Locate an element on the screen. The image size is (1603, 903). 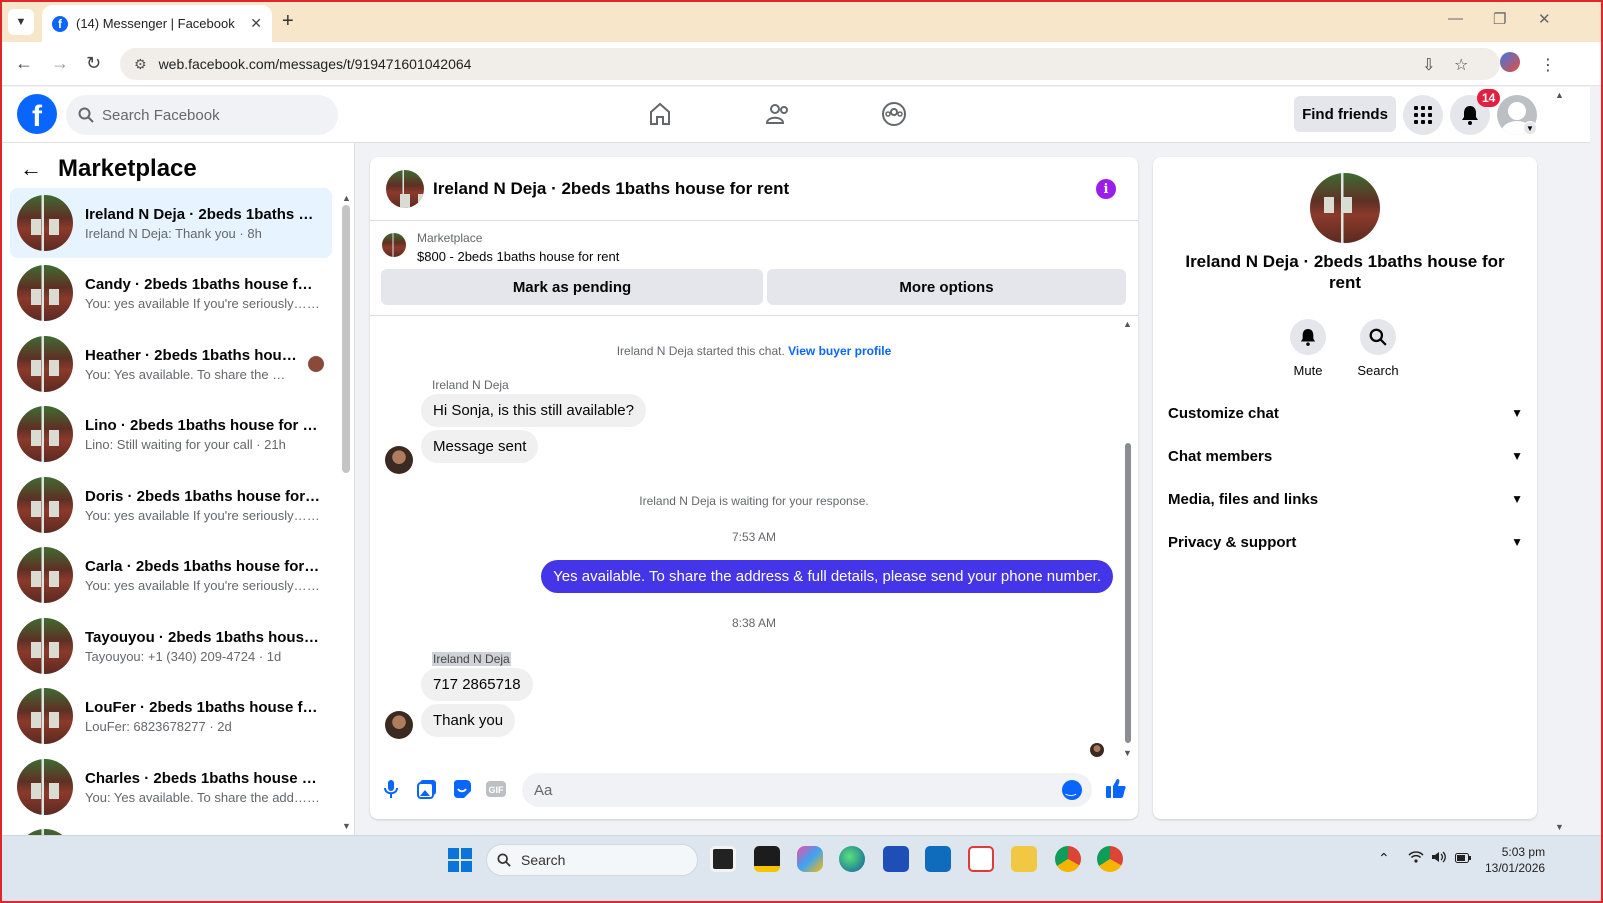
thumbs-up-icon is located at coordinates (1116, 790).